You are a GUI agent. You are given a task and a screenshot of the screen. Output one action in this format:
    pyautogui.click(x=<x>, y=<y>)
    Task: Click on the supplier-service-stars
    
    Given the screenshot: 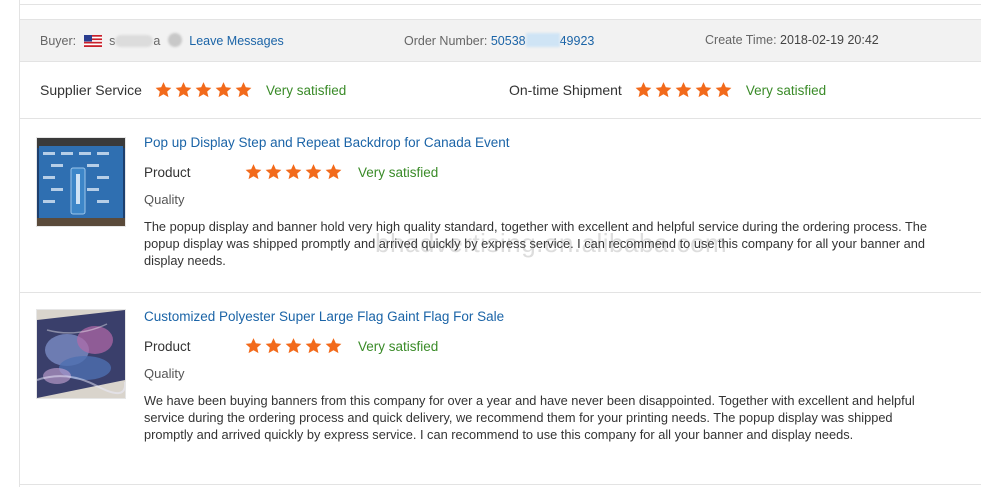 What is the action you would take?
    pyautogui.click(x=204, y=90)
    